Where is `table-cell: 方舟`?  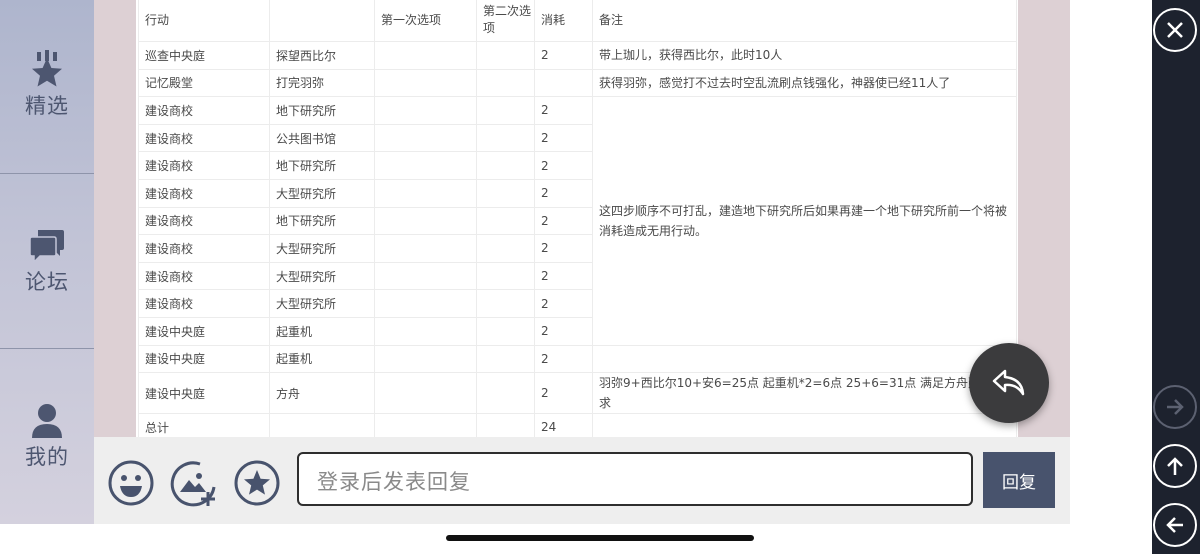
table-cell: 方舟 is located at coordinates (322, 393).